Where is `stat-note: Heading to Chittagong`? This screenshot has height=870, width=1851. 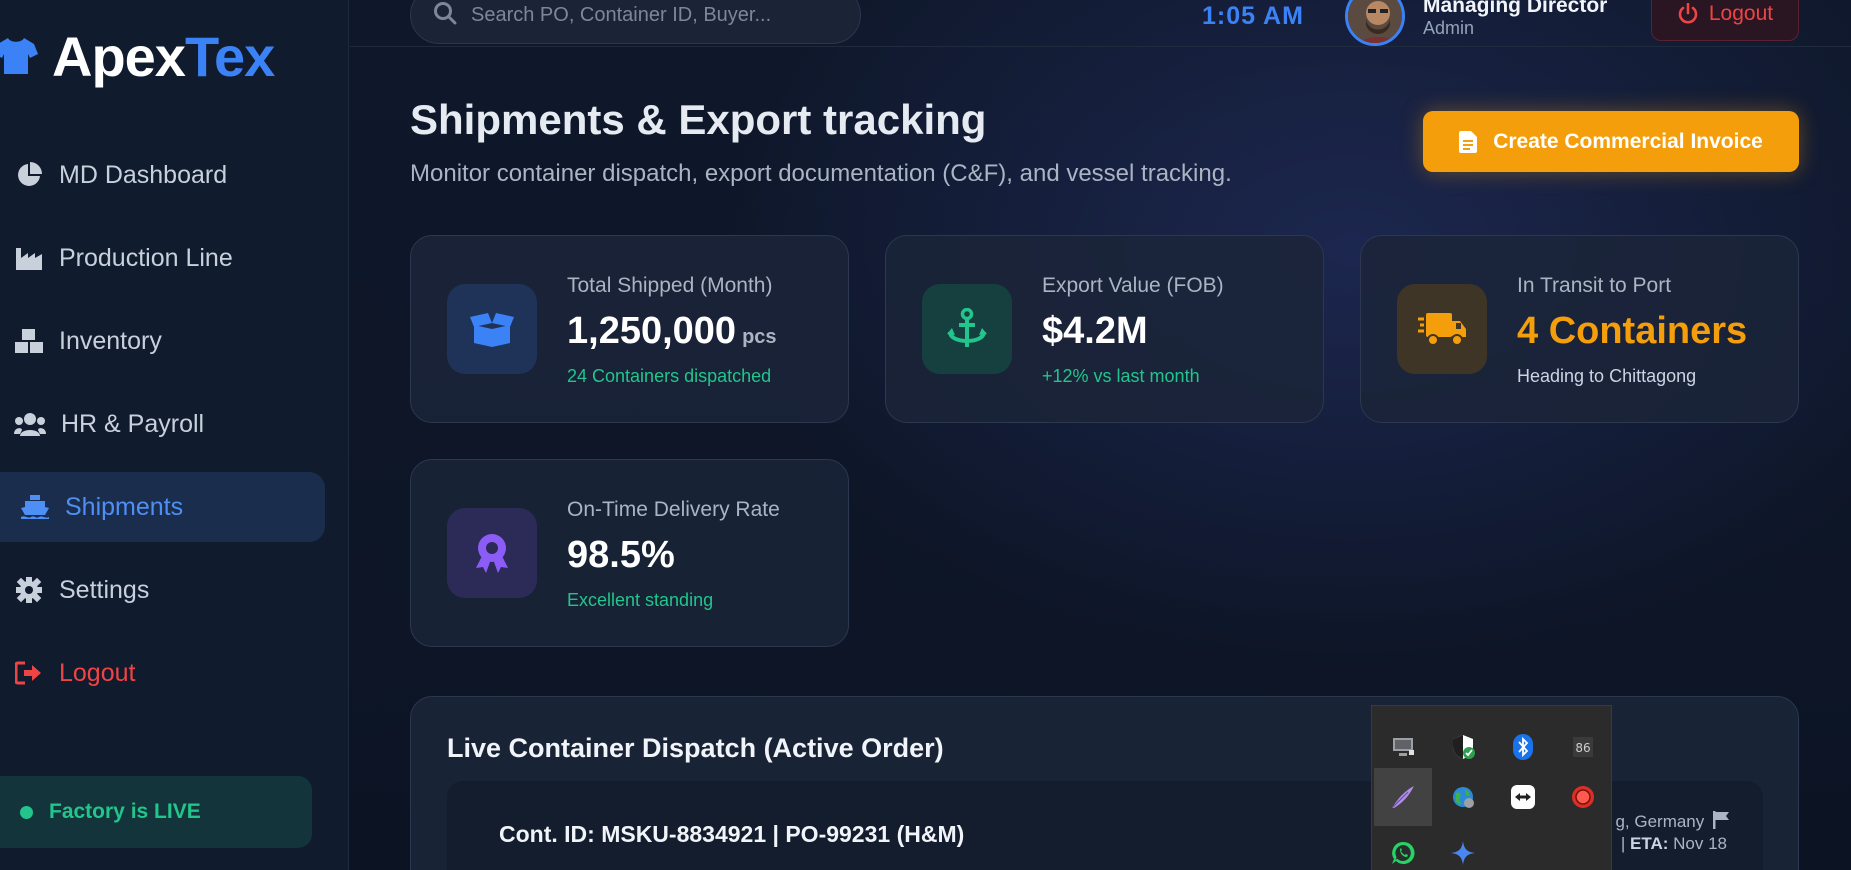
stat-note: Heading to Chittagong is located at coordinates (1607, 376).